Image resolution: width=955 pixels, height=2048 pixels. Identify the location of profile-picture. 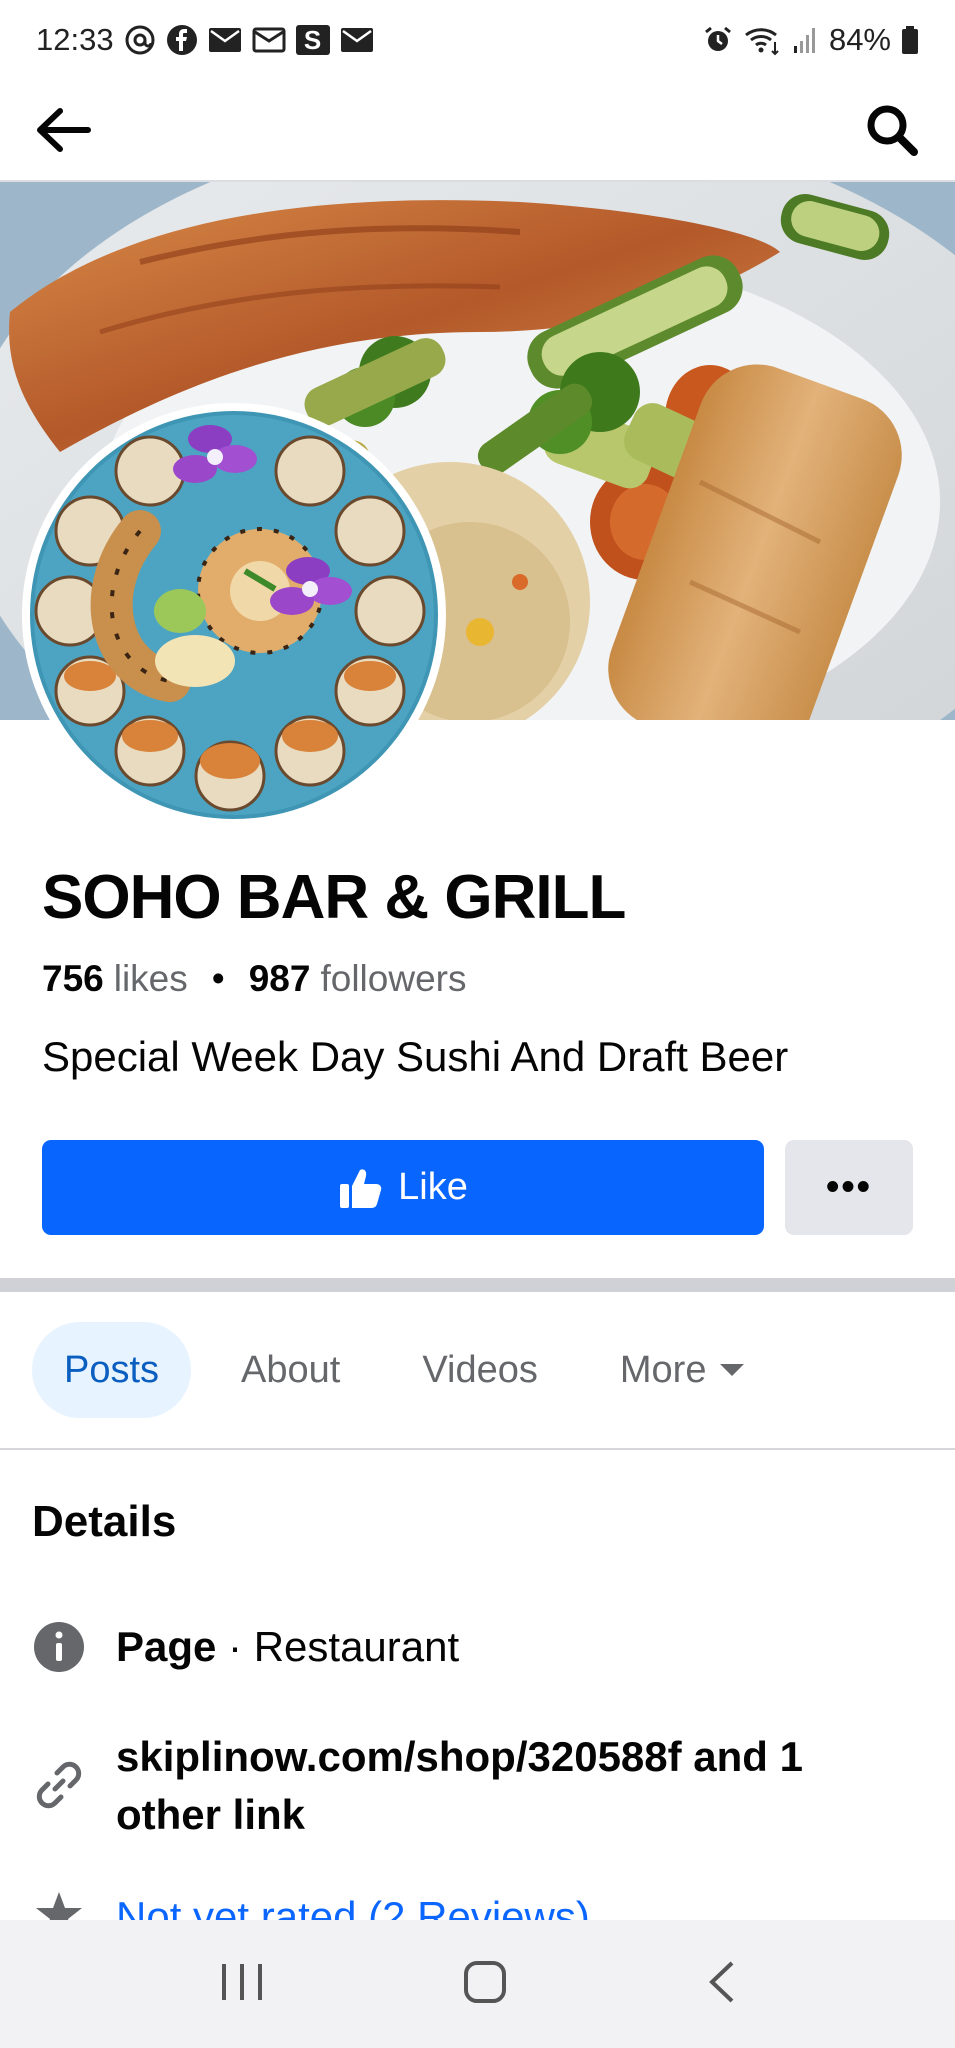
(234, 615).